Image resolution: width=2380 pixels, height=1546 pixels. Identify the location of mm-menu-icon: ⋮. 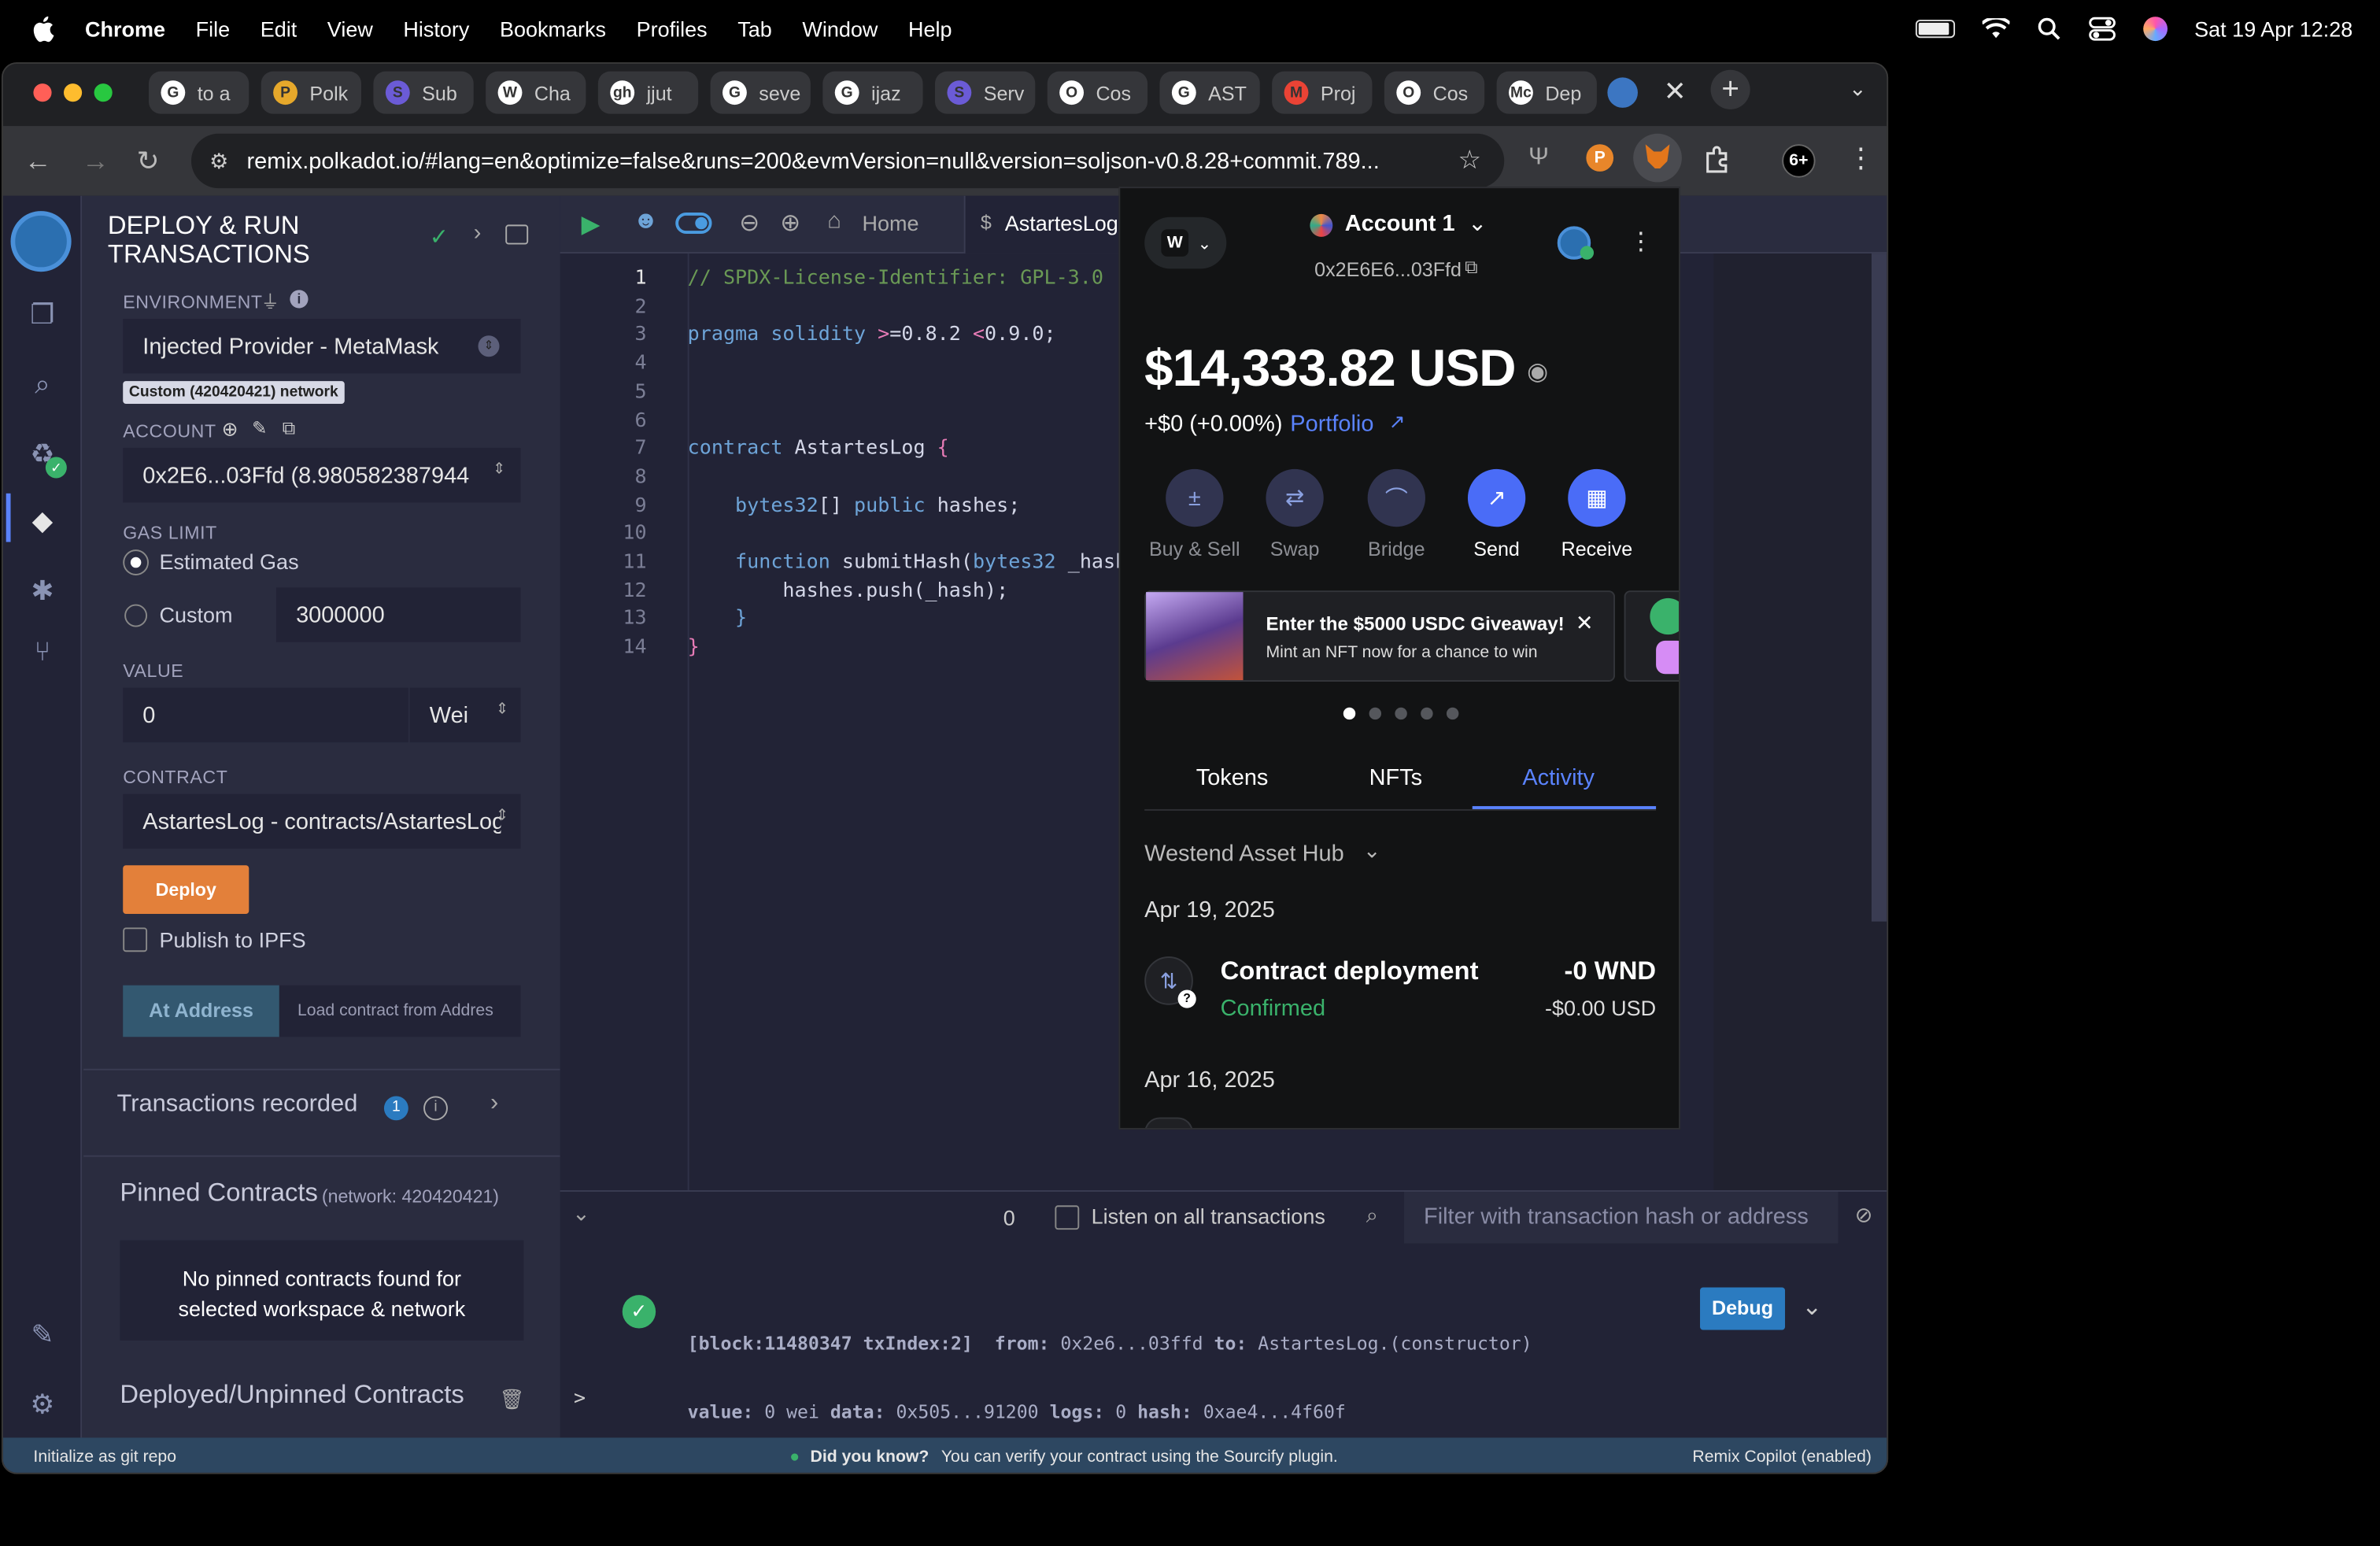
(1641, 242).